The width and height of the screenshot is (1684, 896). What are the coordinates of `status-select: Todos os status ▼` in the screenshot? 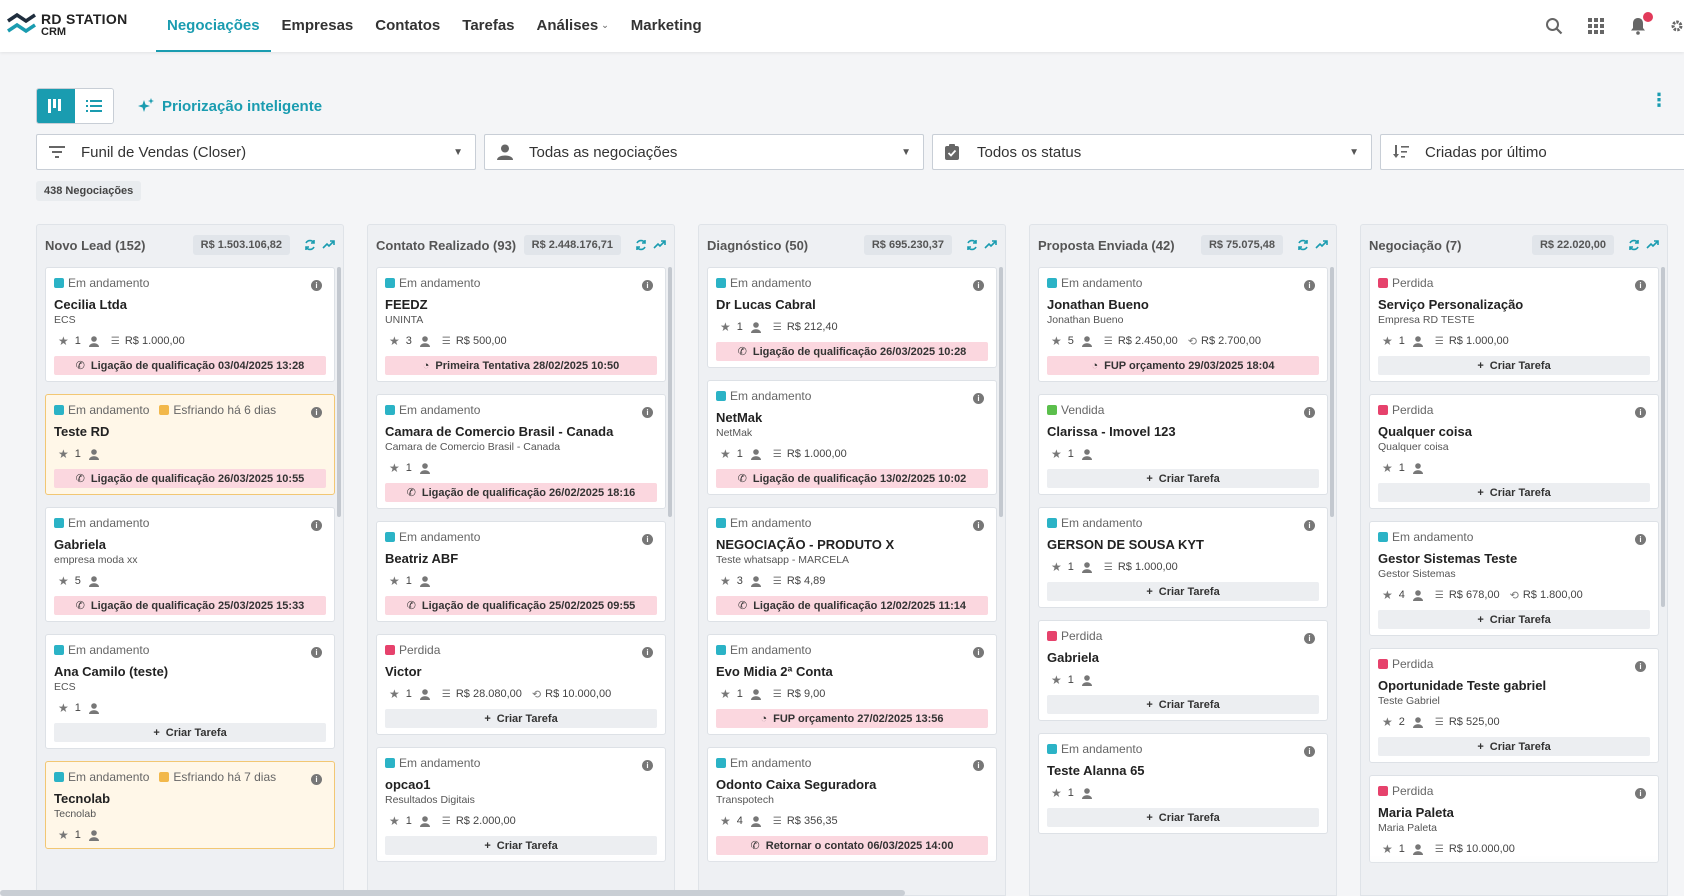 It's located at (1152, 152).